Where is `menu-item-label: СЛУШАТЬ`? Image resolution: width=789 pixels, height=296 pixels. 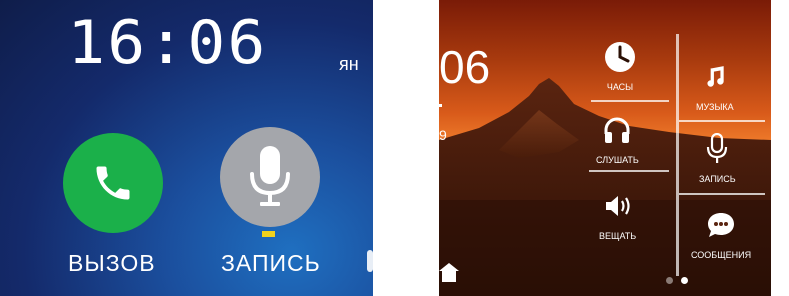
menu-item-label: СЛУШАТЬ is located at coordinates (617, 160).